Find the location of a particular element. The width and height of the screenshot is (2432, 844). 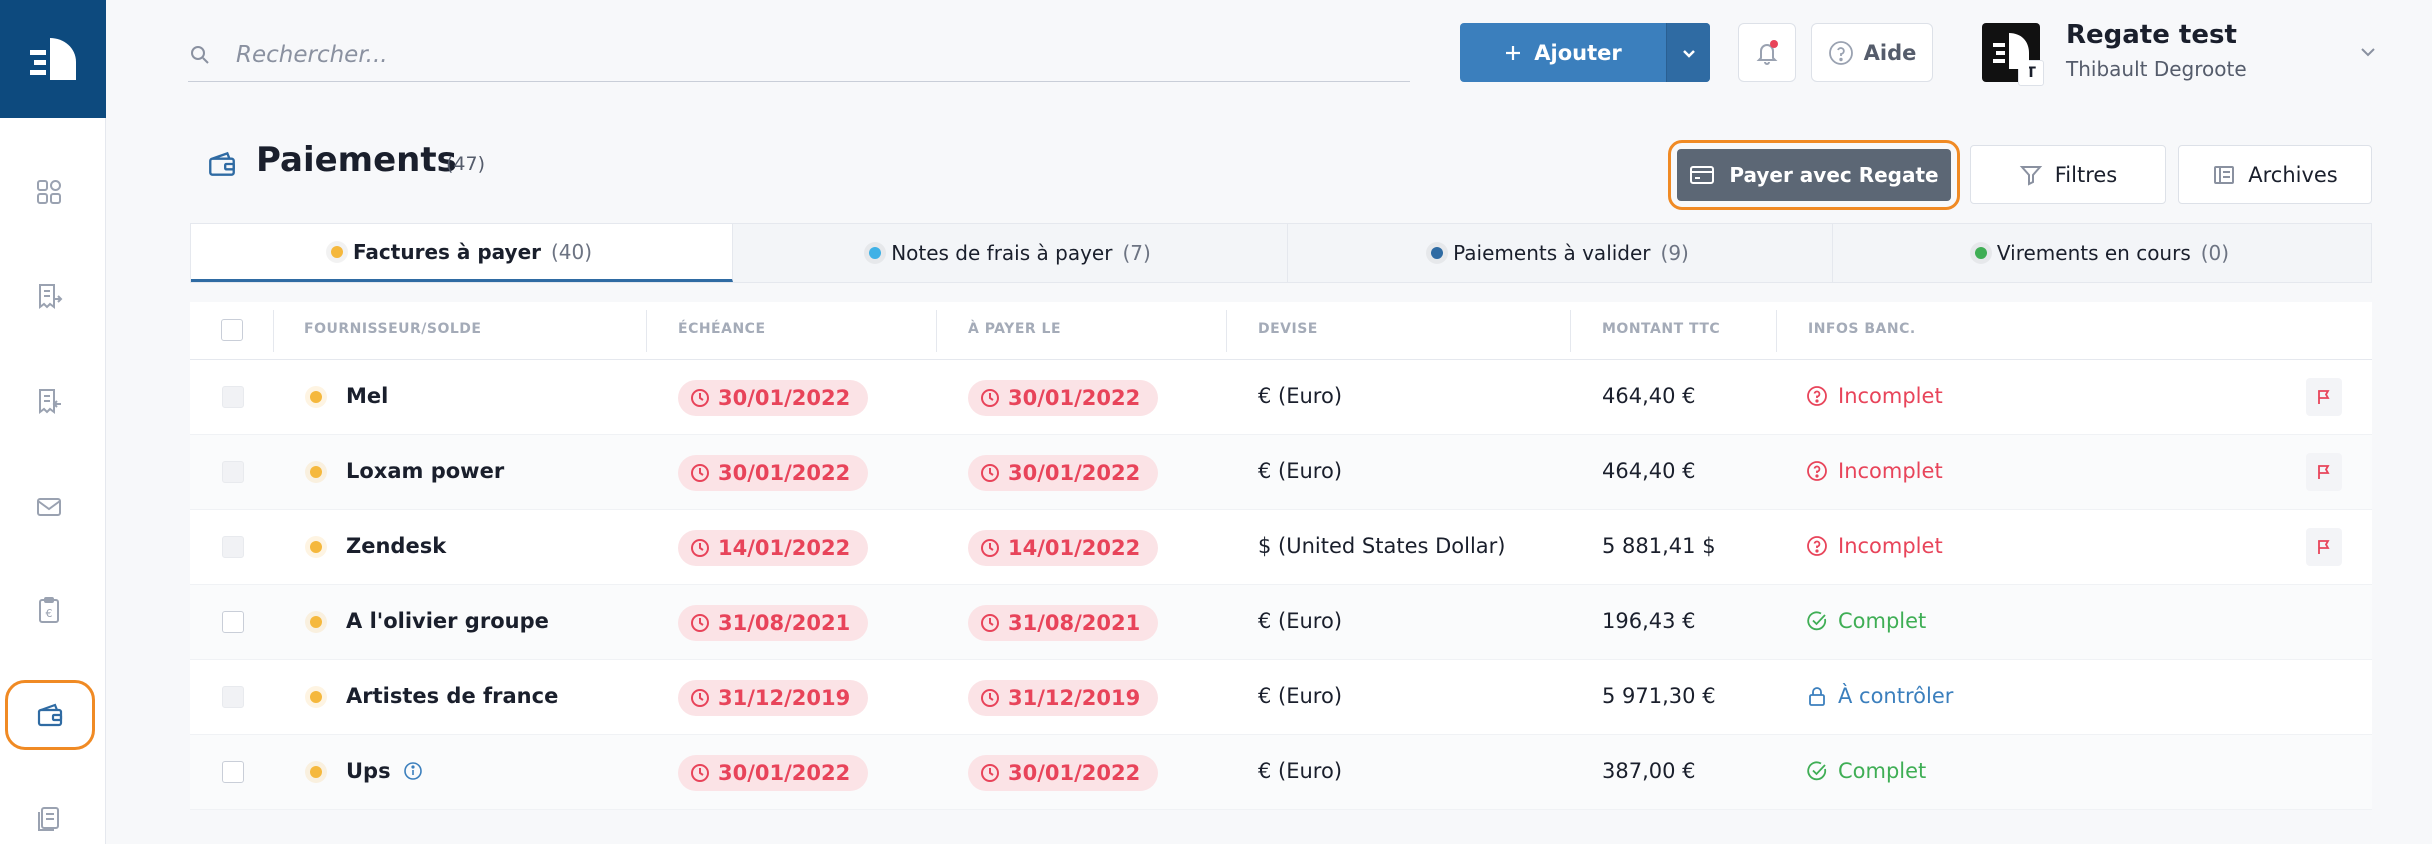

regate-logo is located at coordinates (53, 59).